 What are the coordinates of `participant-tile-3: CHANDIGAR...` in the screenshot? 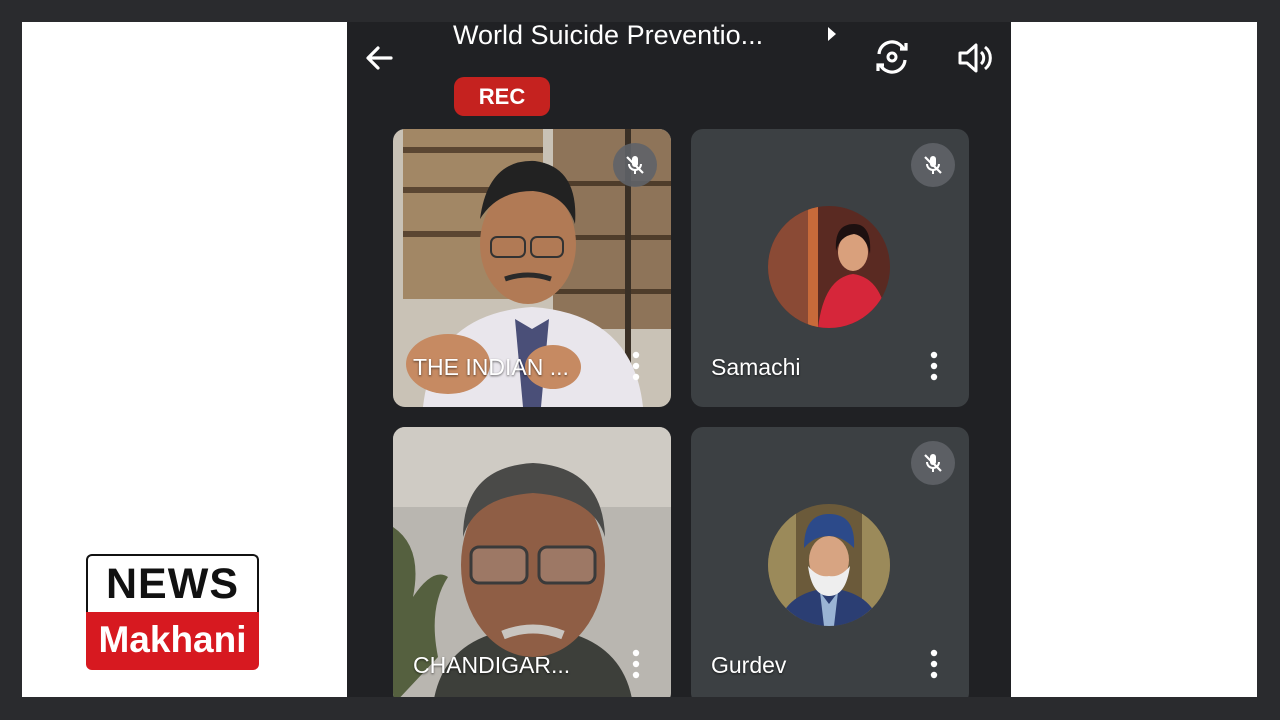 It's located at (532, 562).